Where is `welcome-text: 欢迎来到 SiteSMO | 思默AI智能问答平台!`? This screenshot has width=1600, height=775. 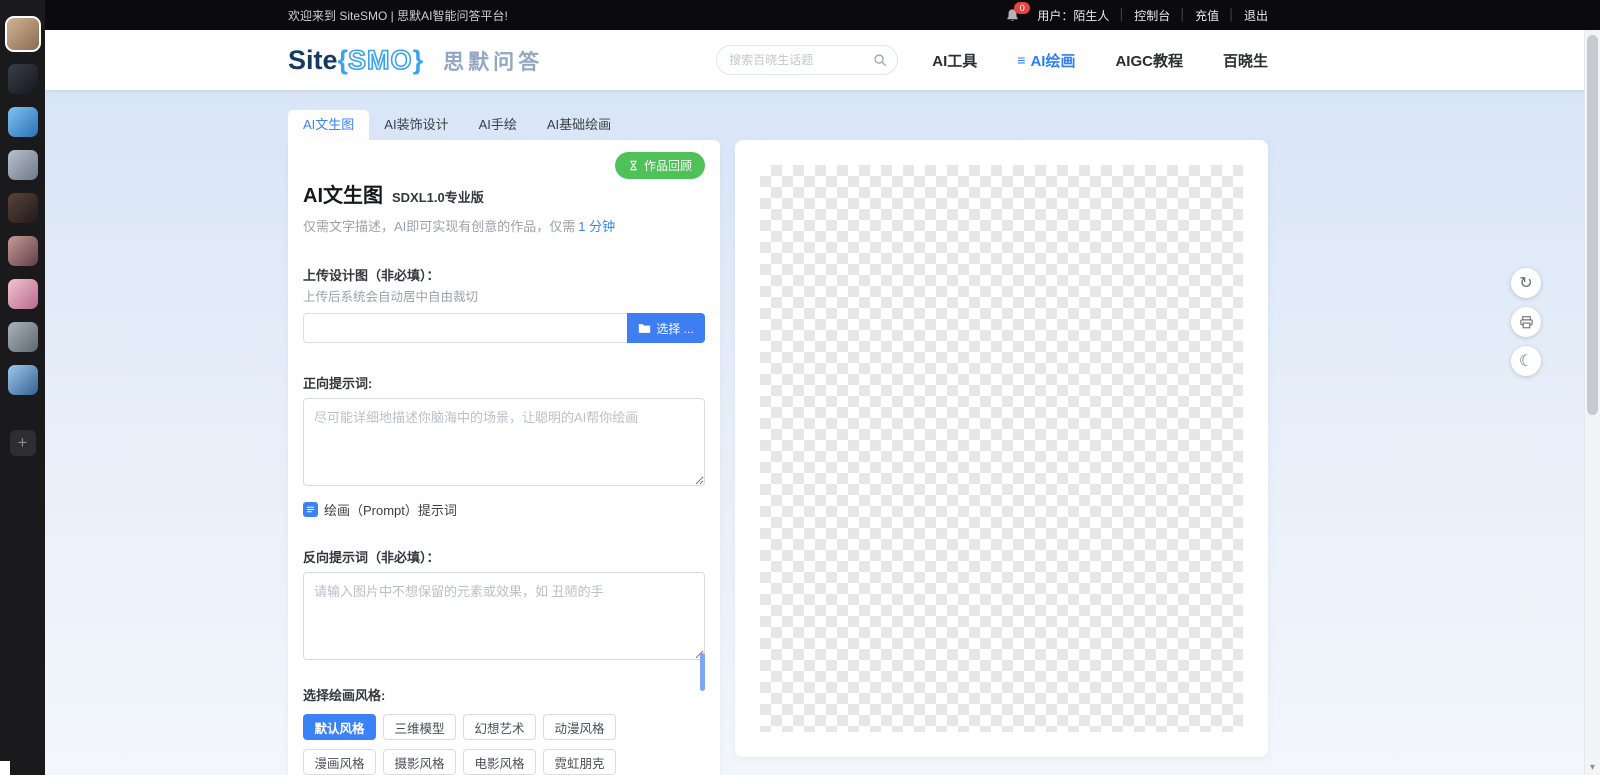 welcome-text: 欢迎来到 SiteSMO | 思默AI智能问答平台! is located at coordinates (398, 15).